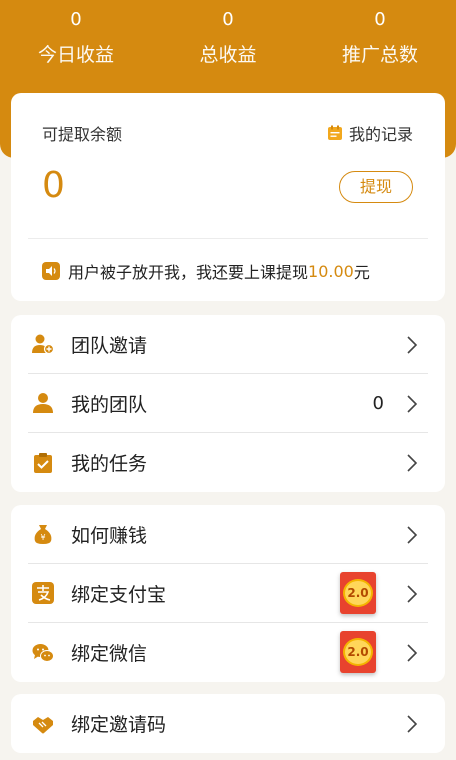  I want to click on notice-amount: 10.00, so click(331, 271).